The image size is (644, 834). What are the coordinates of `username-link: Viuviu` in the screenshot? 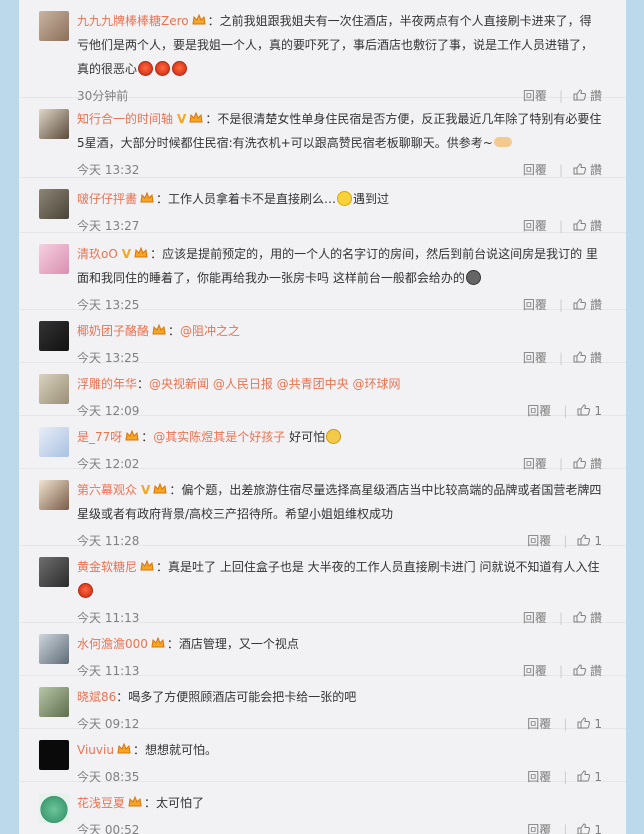 It's located at (95, 750).